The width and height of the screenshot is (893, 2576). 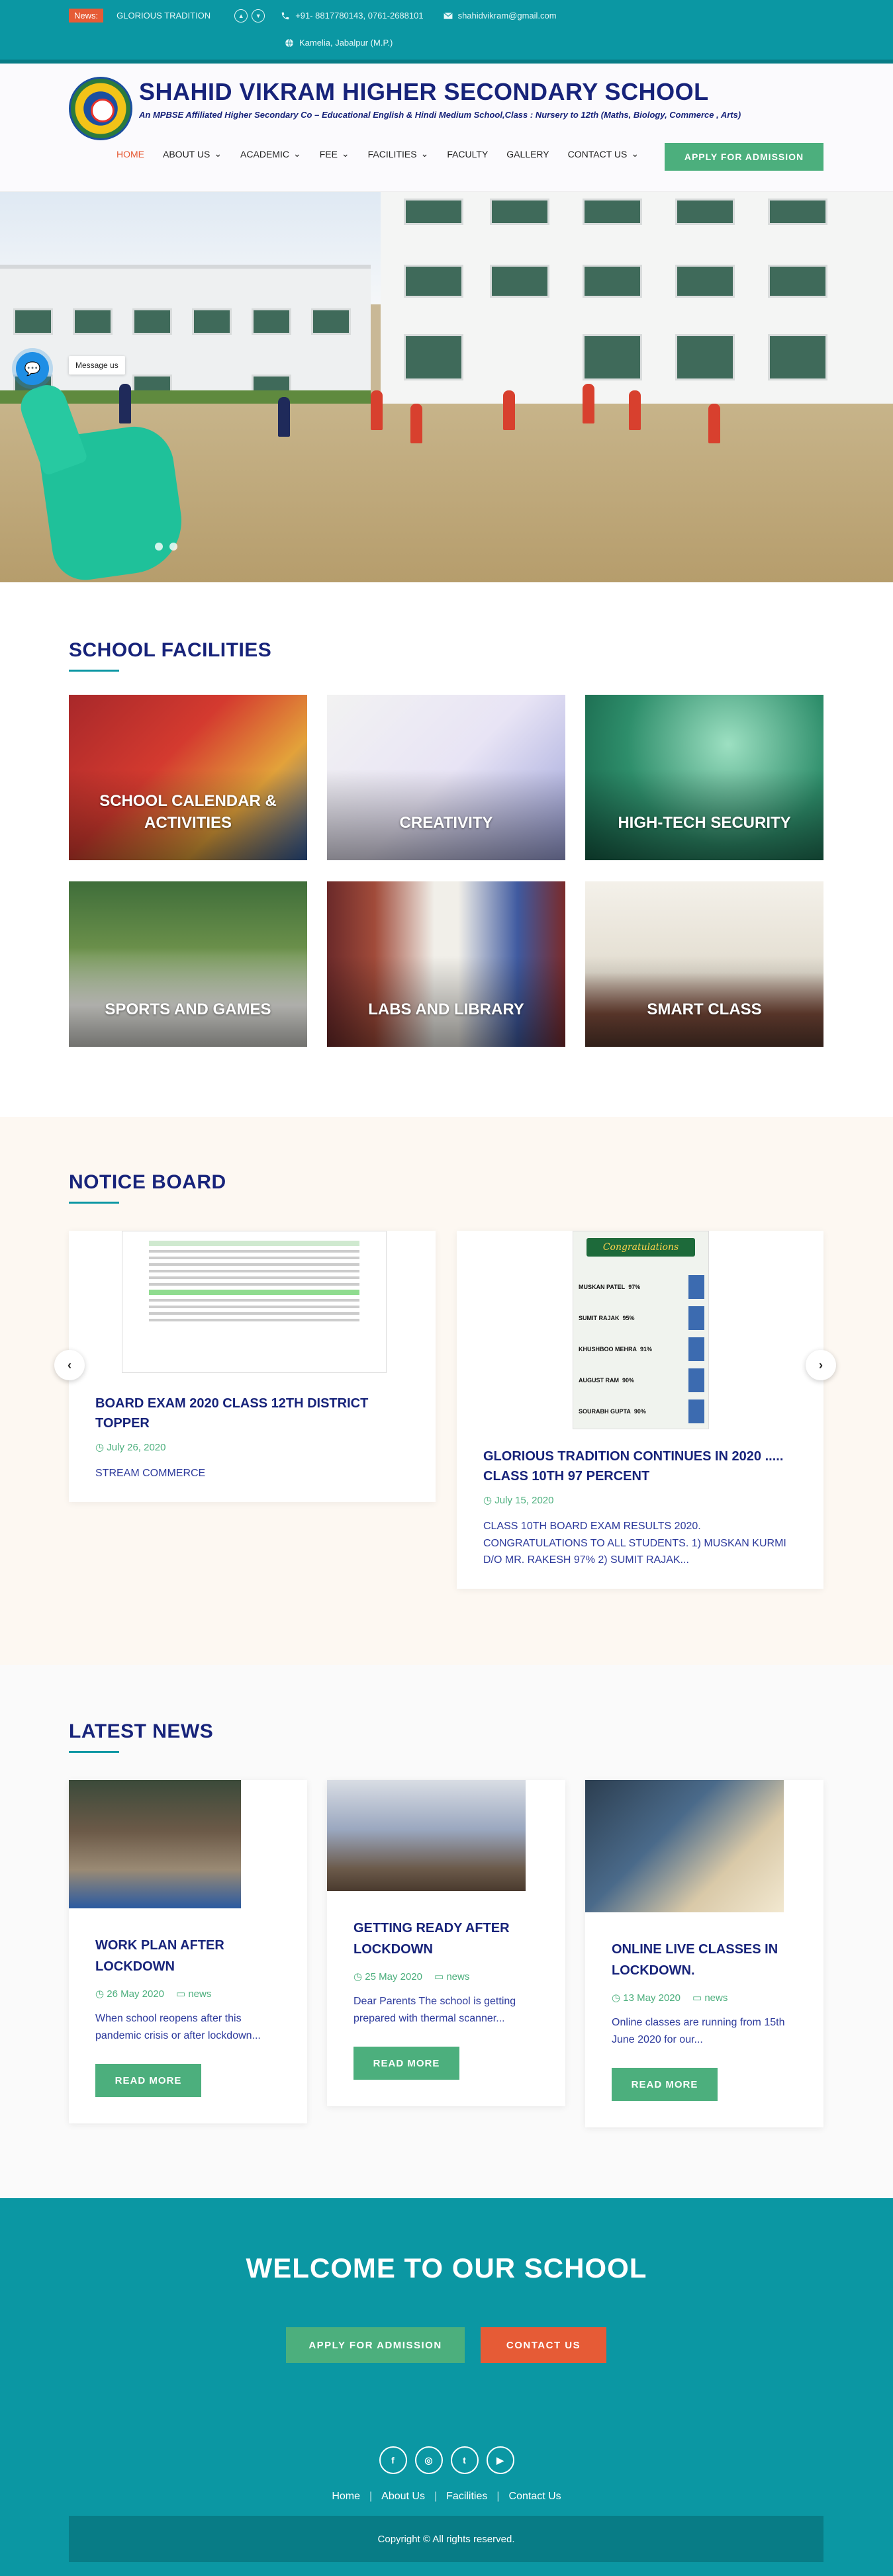 I want to click on chat-icon: 💬, so click(x=33, y=368).